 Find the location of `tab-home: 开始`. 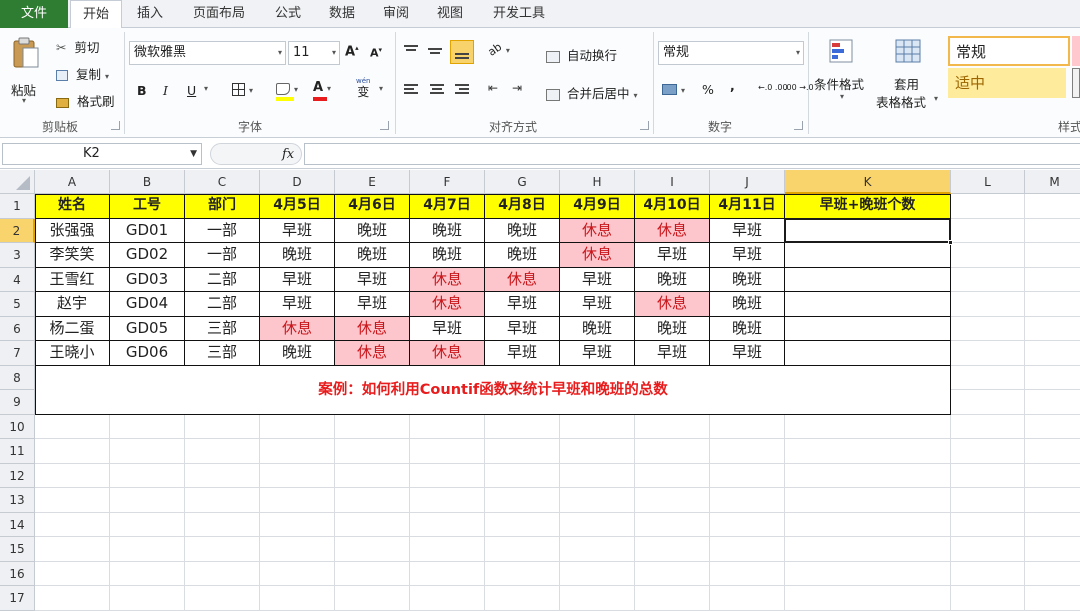

tab-home: 开始 is located at coordinates (96, 14).